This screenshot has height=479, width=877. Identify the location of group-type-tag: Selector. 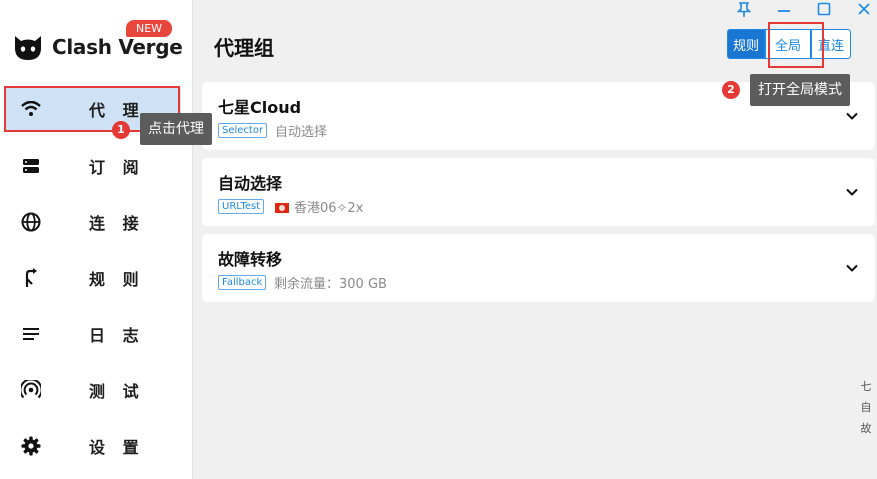
(243, 130).